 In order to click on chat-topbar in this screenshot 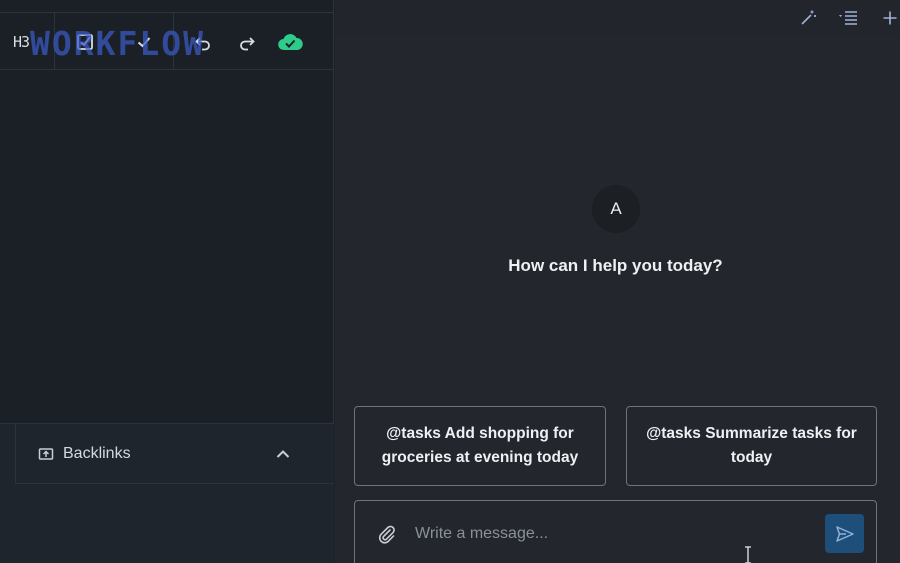, I will do `click(617, 18)`.